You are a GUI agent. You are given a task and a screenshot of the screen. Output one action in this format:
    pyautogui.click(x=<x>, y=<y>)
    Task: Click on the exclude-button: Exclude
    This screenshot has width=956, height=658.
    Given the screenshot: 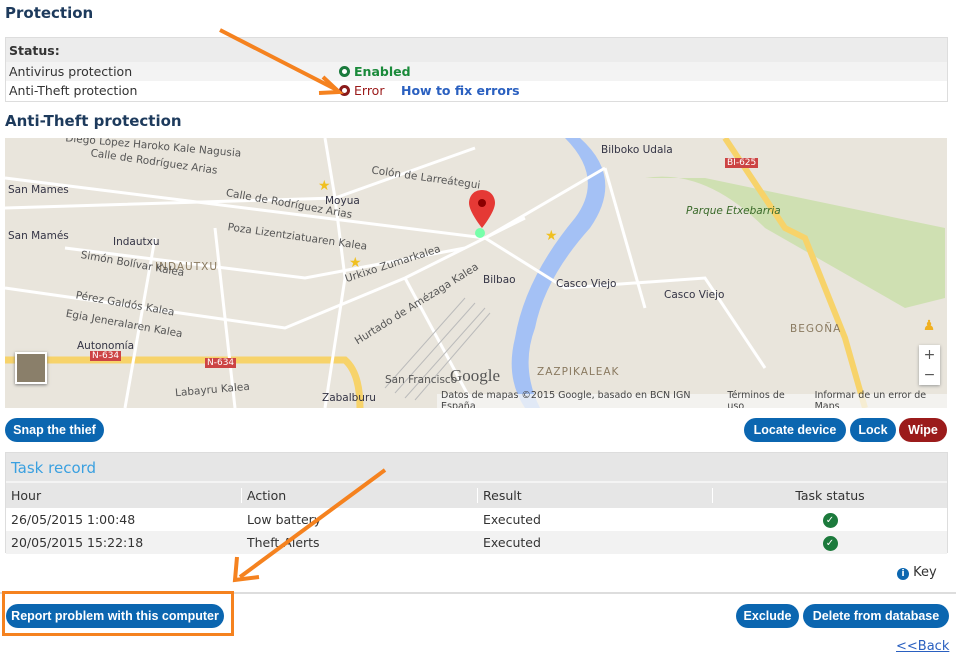 What is the action you would take?
    pyautogui.click(x=767, y=616)
    